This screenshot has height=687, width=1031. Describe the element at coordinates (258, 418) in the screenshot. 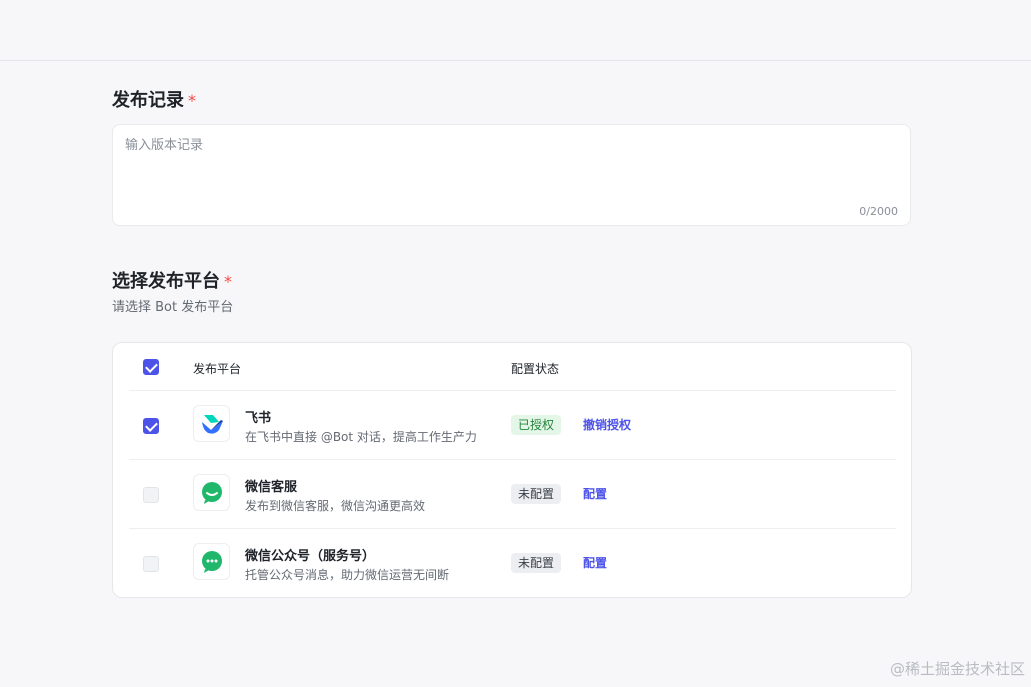

I see `platform-name: 飞书` at that location.